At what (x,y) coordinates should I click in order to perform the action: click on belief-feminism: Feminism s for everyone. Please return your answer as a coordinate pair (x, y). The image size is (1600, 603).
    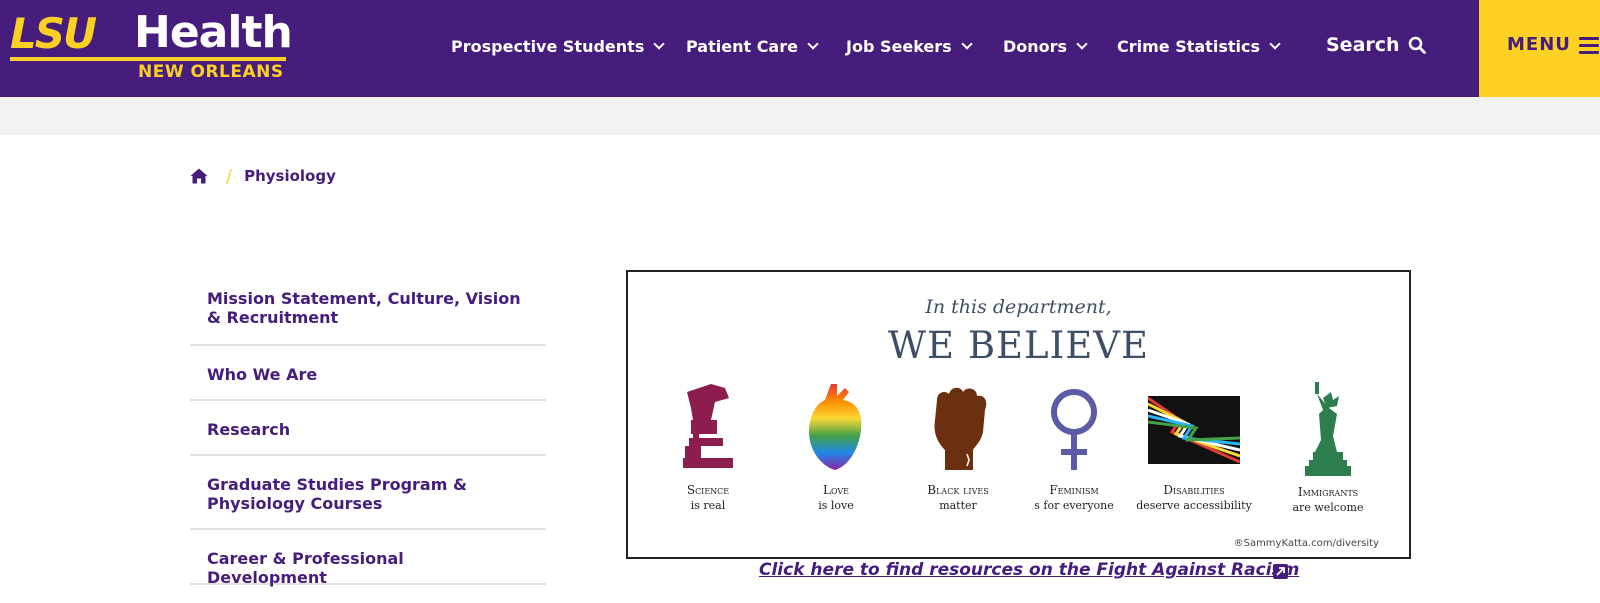
    Looking at the image, I should click on (1074, 446).